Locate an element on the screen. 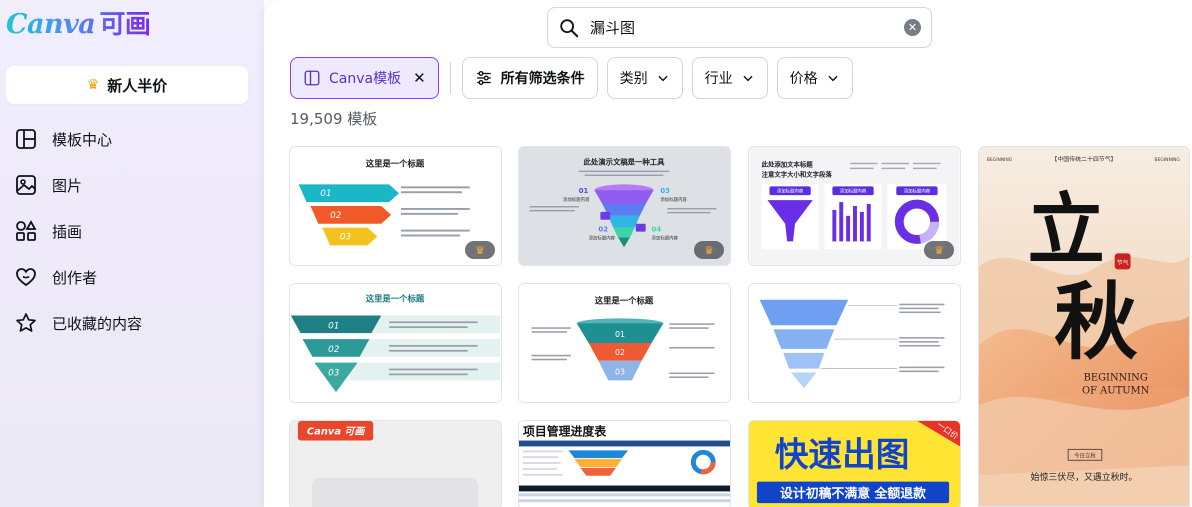  sidebar-item-label: 创作者 is located at coordinates (75, 277).